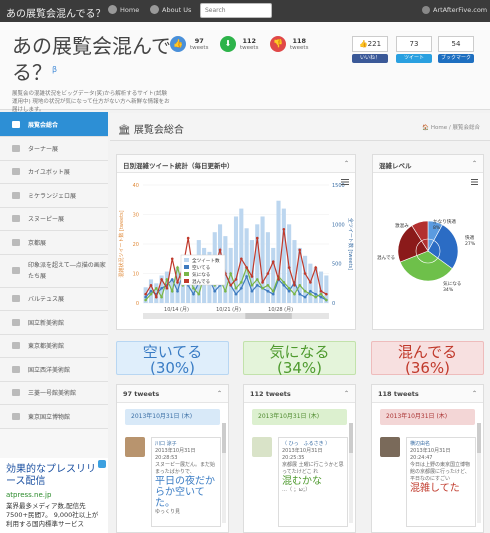 This screenshot has width=490, height=533. I want to click on sidebar-item-overall: 展覧会総合, so click(54, 124).